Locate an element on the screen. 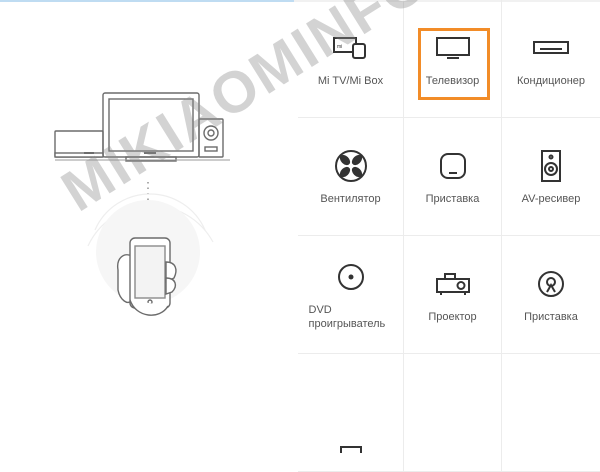 This screenshot has width=600, height=472. device-av-receiver: AV-ресивер is located at coordinates (551, 177).